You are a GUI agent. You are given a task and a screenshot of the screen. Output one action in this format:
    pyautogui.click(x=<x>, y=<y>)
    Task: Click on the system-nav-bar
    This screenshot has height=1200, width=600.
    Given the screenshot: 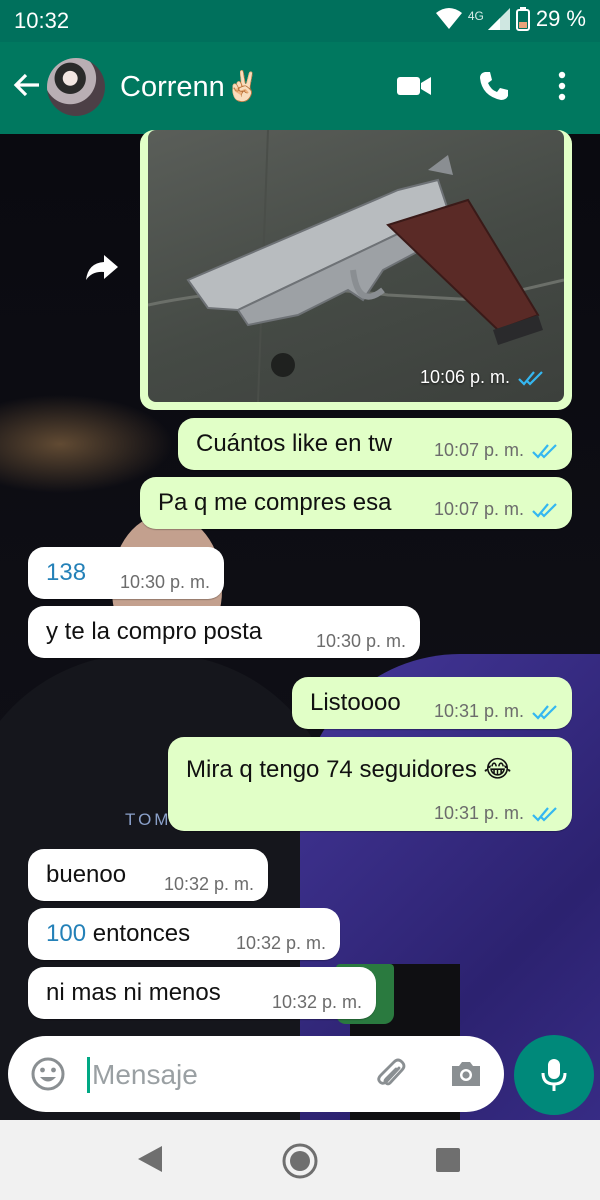 What is the action you would take?
    pyautogui.click(x=300, y=1160)
    